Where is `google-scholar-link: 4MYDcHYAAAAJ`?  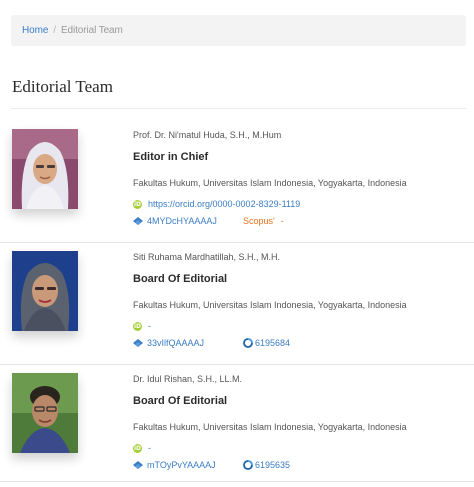
google-scholar-link: 4MYDcHYAAAAJ is located at coordinates (195, 221).